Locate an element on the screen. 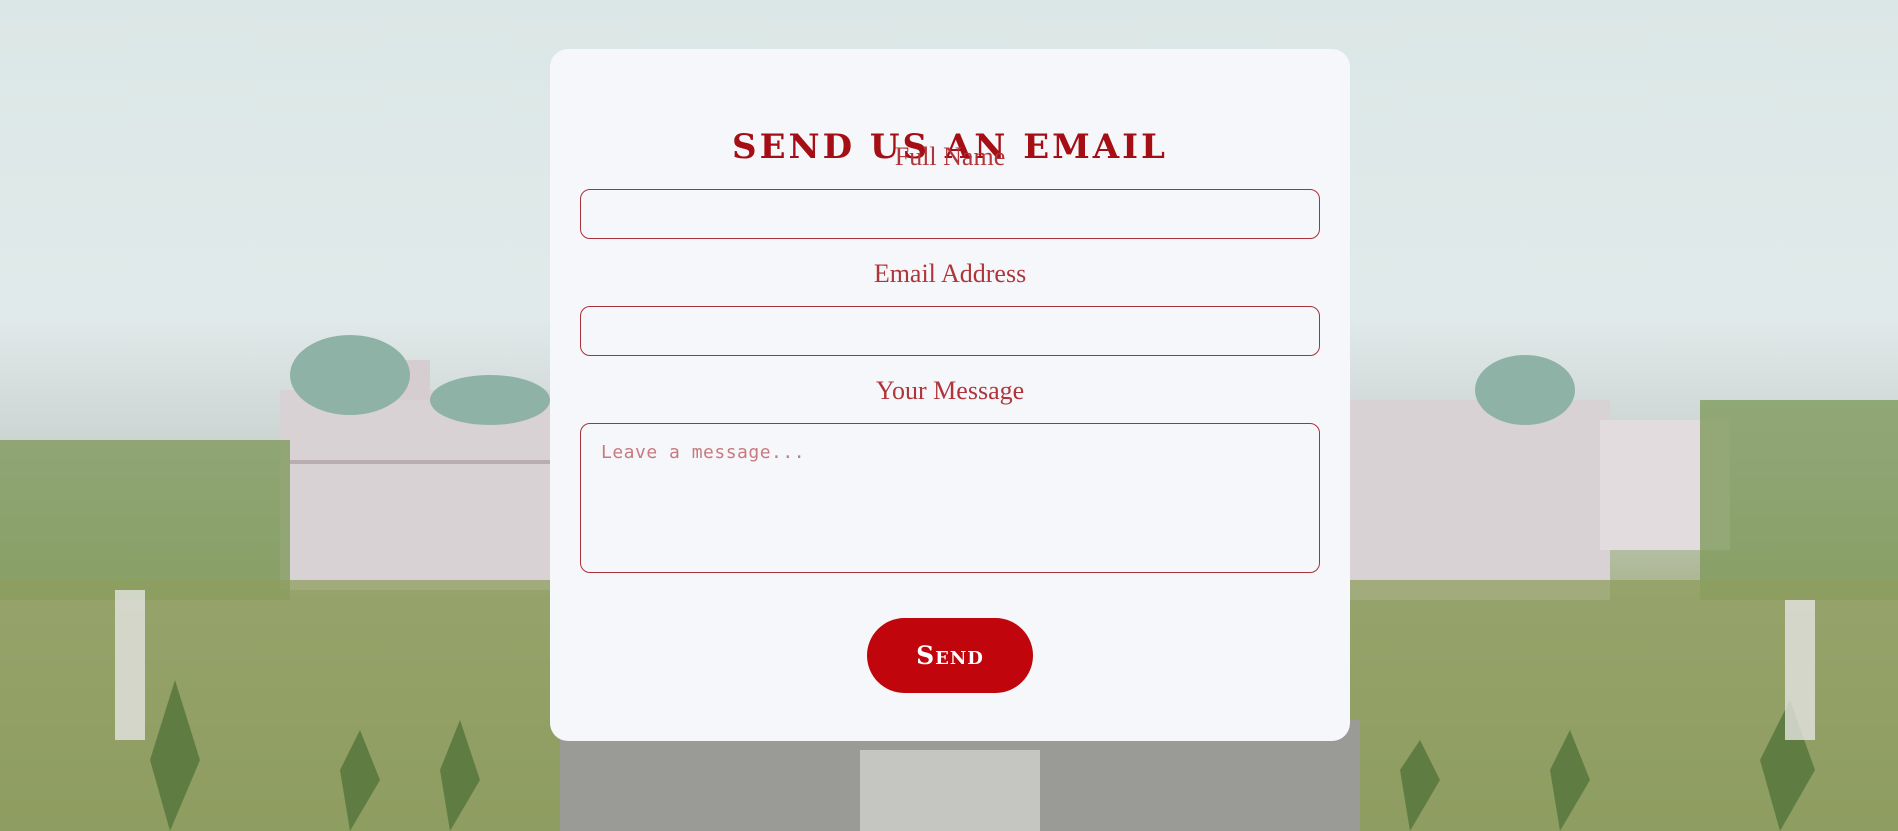 This screenshot has height=831, width=1898. email-address-input is located at coordinates (950, 331).